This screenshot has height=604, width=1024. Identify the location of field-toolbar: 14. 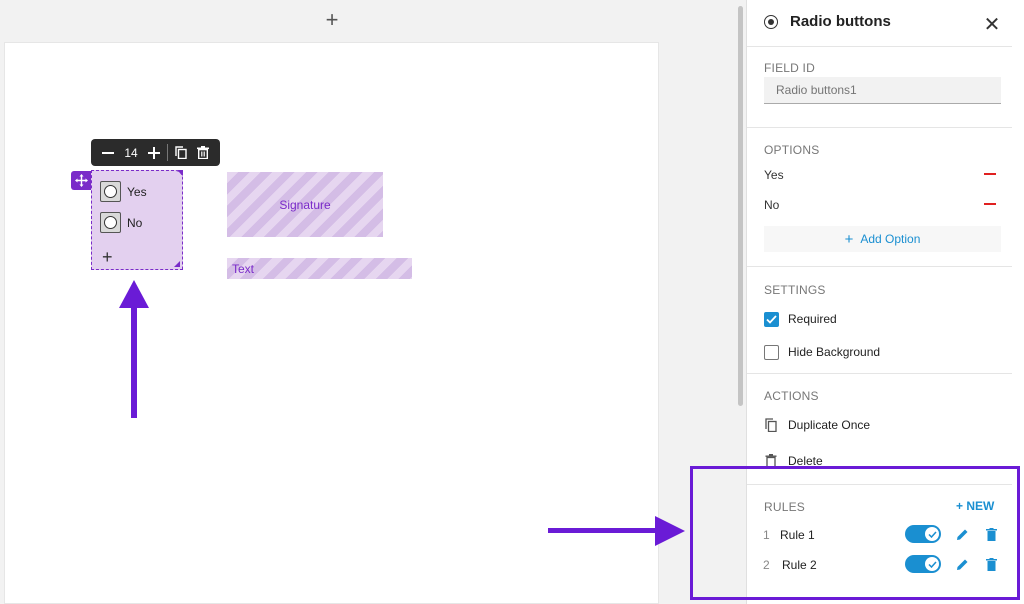
(155, 152).